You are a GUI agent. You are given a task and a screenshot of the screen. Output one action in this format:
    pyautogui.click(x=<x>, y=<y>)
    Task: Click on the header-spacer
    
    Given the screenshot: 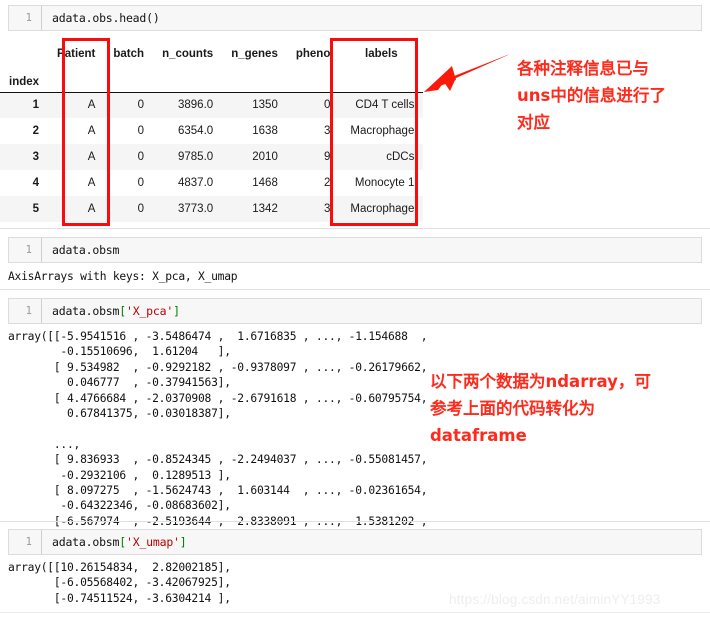 What is the action you would take?
    pyautogui.click(x=24, y=48)
    